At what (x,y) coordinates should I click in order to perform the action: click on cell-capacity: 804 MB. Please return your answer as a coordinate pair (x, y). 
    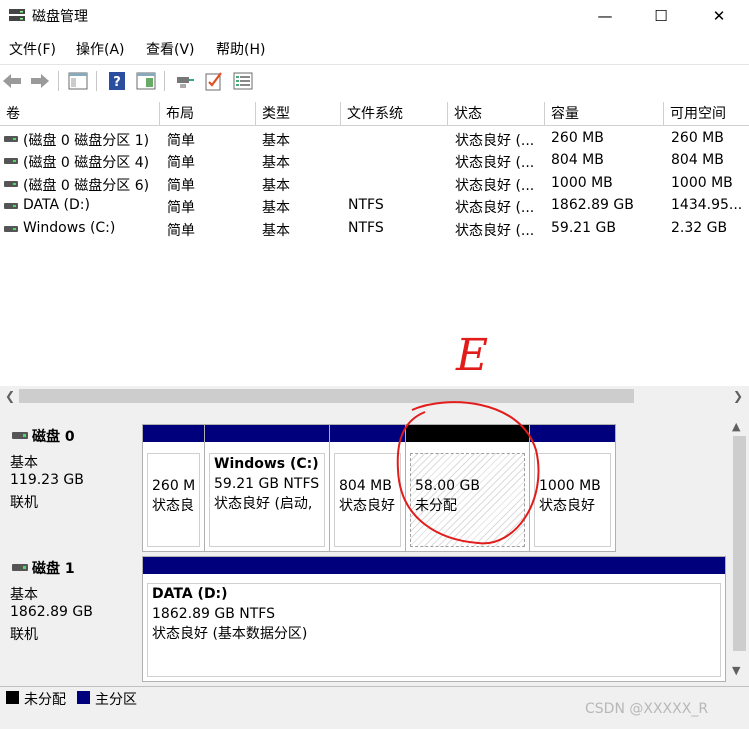
    Looking at the image, I should click on (577, 160).